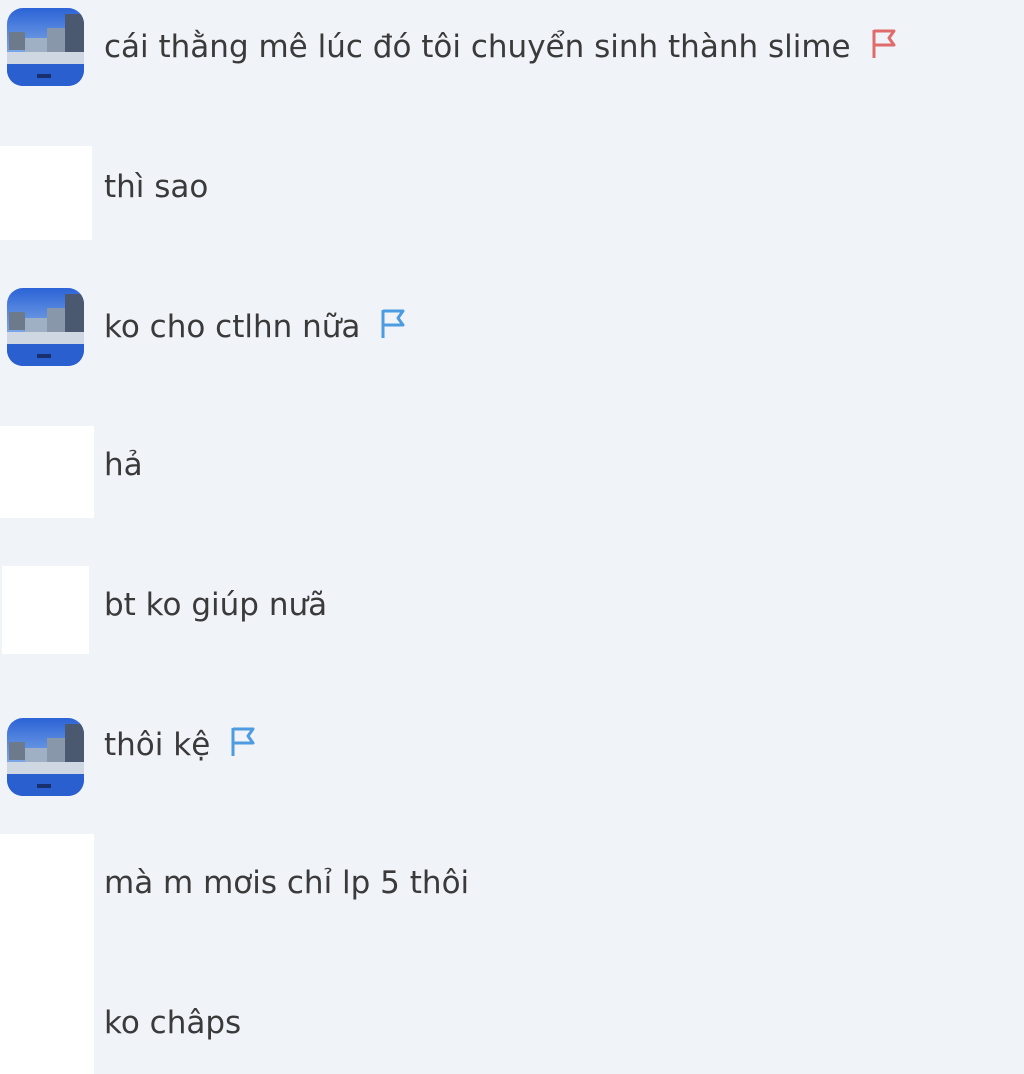 This screenshot has width=1024, height=1074. Describe the element at coordinates (157, 745) in the screenshot. I see `message-text-content: thôi kệ` at that location.